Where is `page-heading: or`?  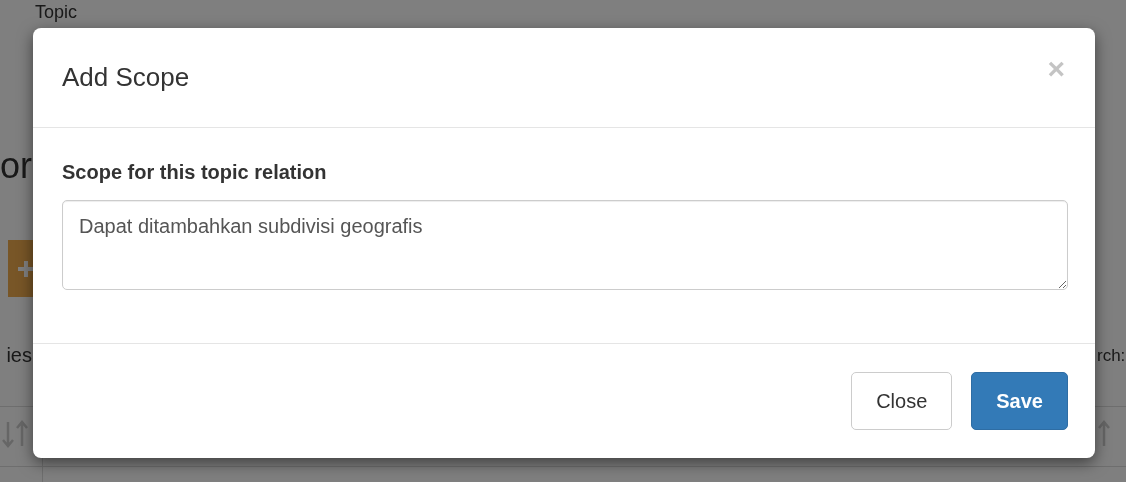
page-heading: or is located at coordinates (16, 166).